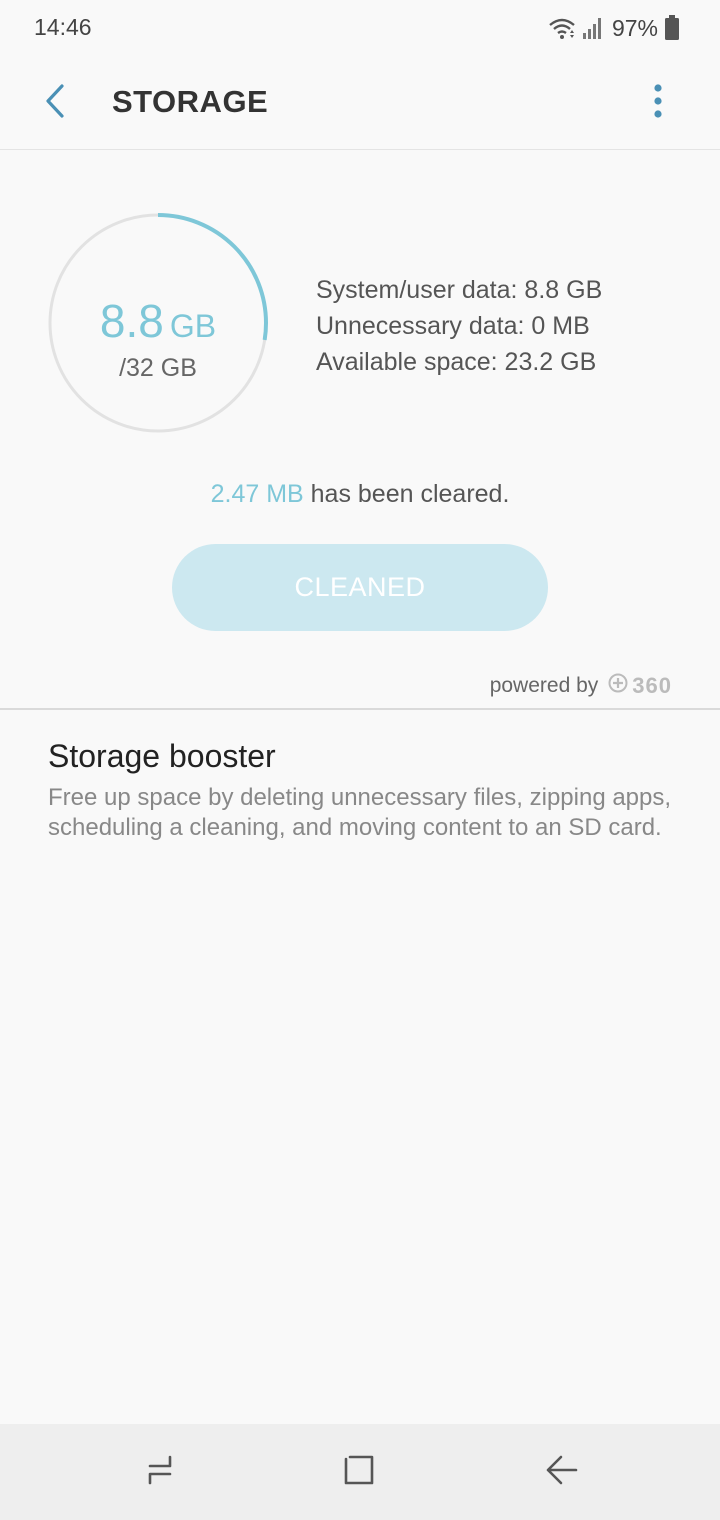 Image resolution: width=720 pixels, height=1520 pixels. I want to click on detail-unnecessary-data: Unnecessary data: 0 MB, so click(453, 326).